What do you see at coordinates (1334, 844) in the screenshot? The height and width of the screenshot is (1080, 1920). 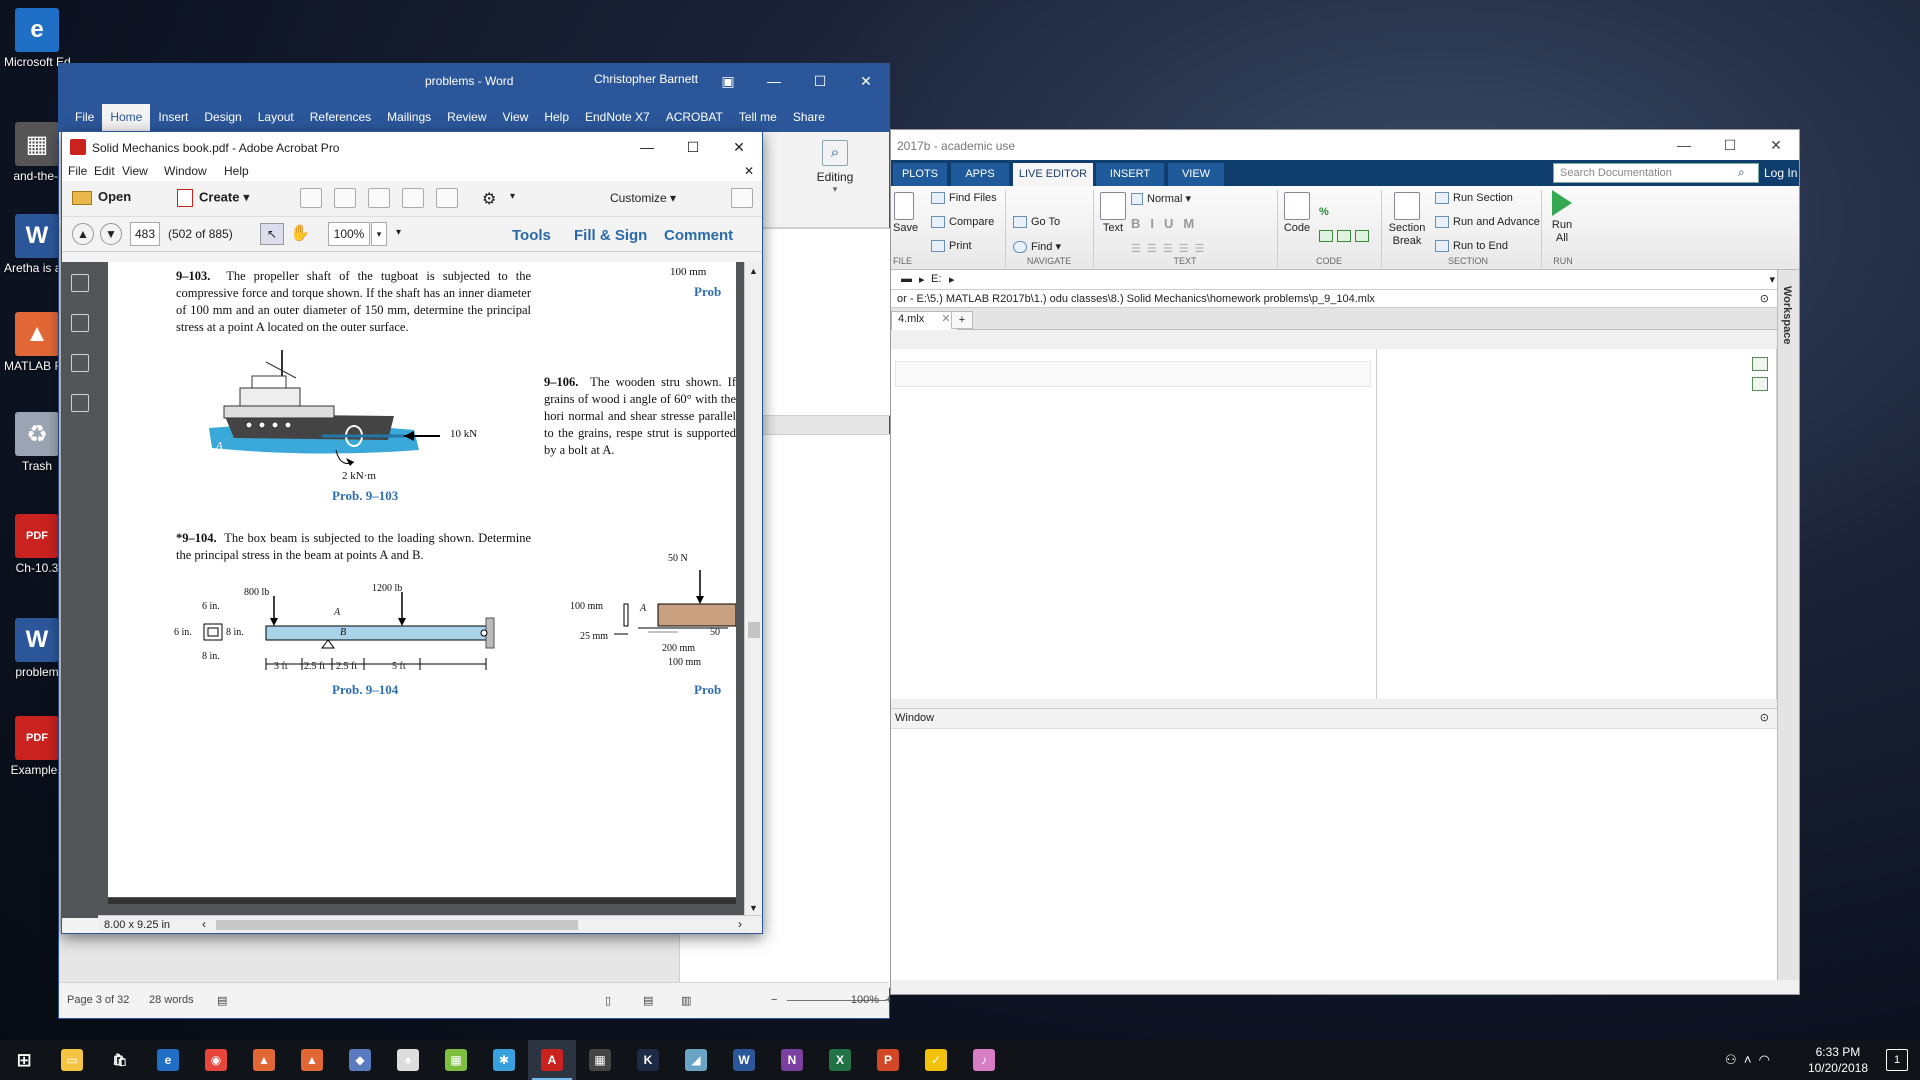 I see `command-window: Window ⊙` at bounding box center [1334, 844].